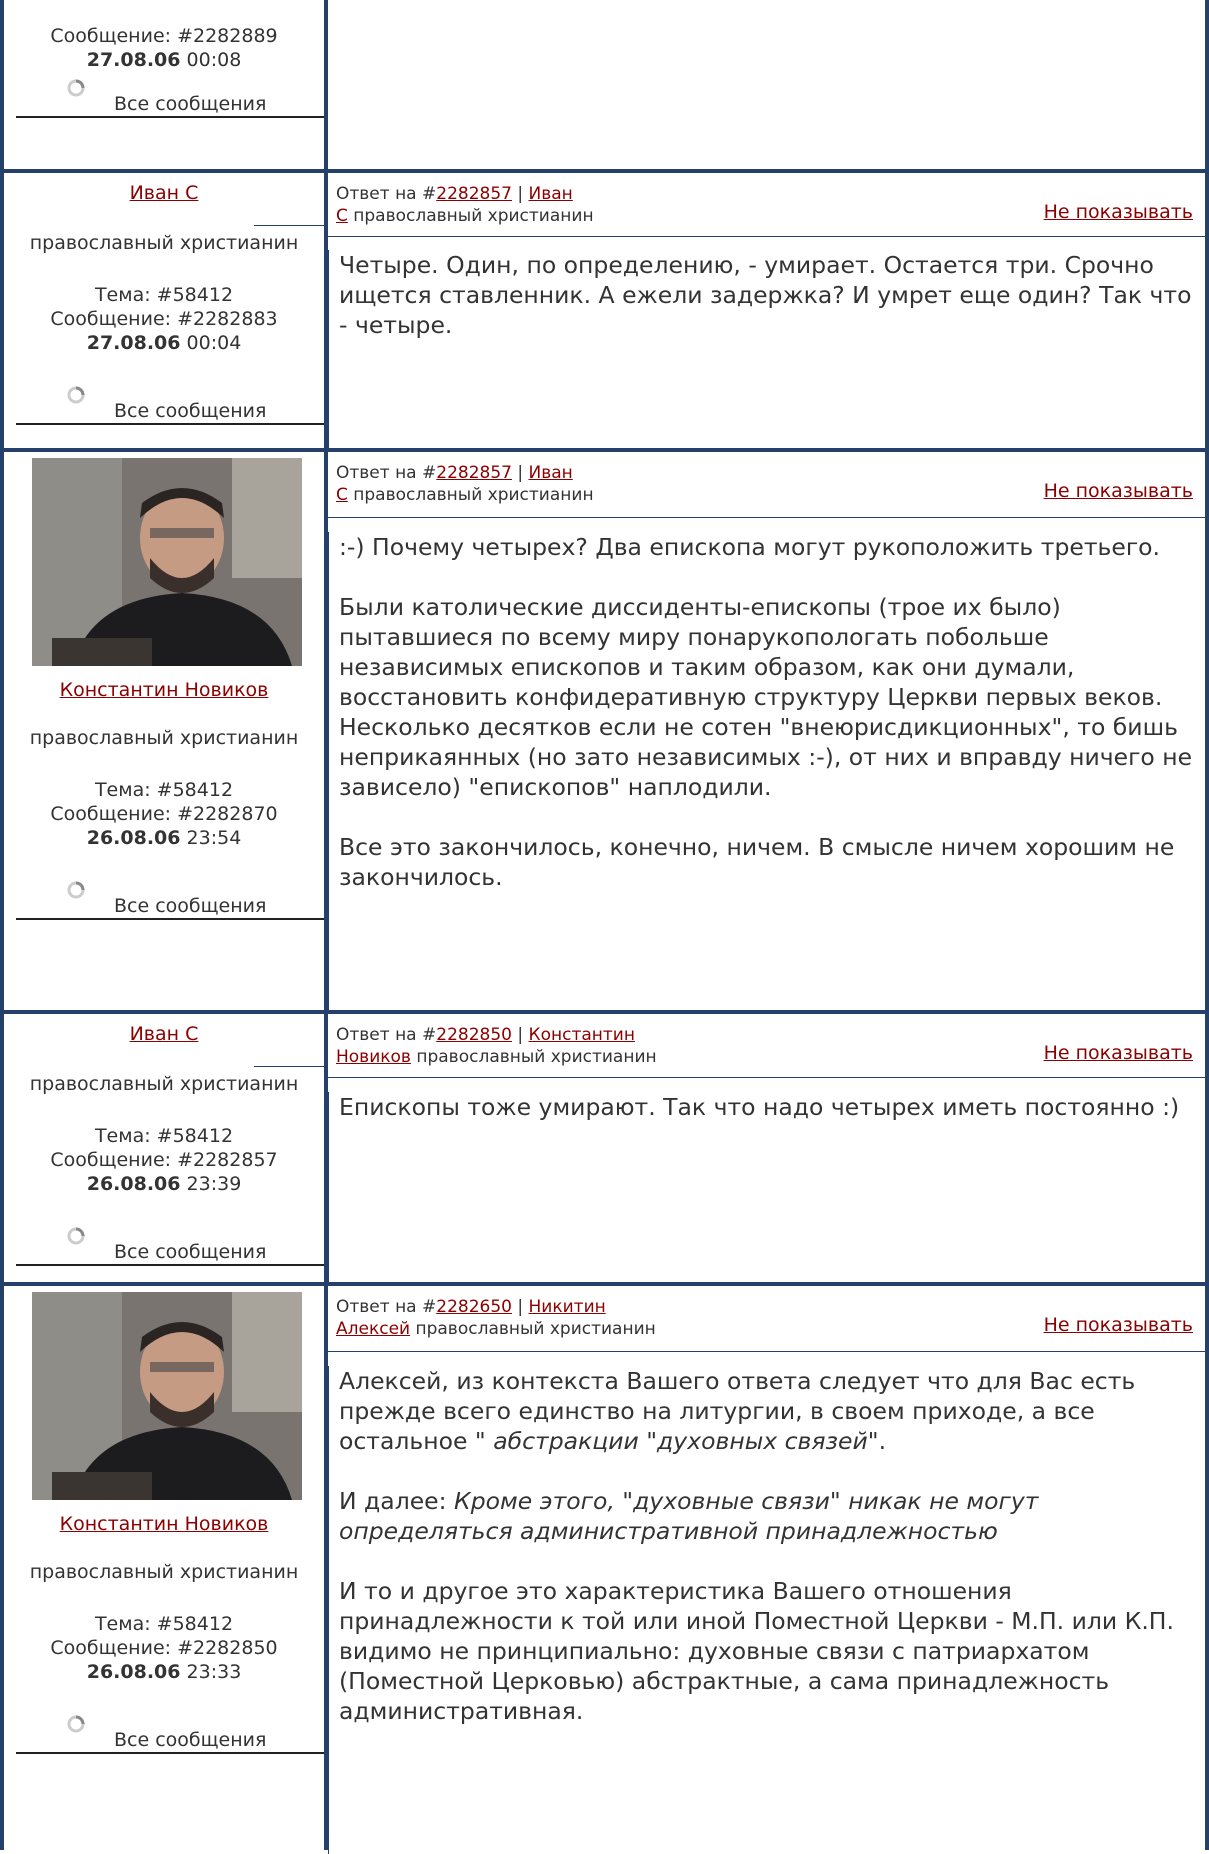 This screenshot has height=1854, width=1209. What do you see at coordinates (474, 1035) in the screenshot?
I see `reply-message-link: 2282850` at bounding box center [474, 1035].